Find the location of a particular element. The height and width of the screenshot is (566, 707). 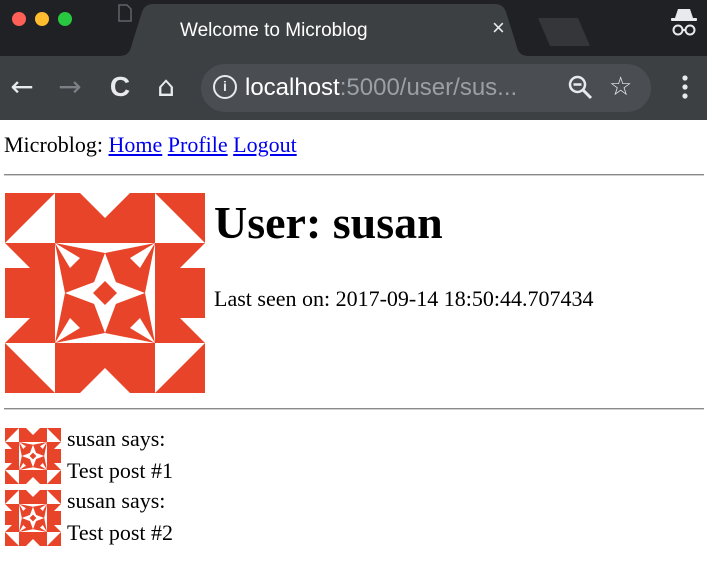

browser-tab: Welcome to Microblog × is located at coordinates (324, 30).